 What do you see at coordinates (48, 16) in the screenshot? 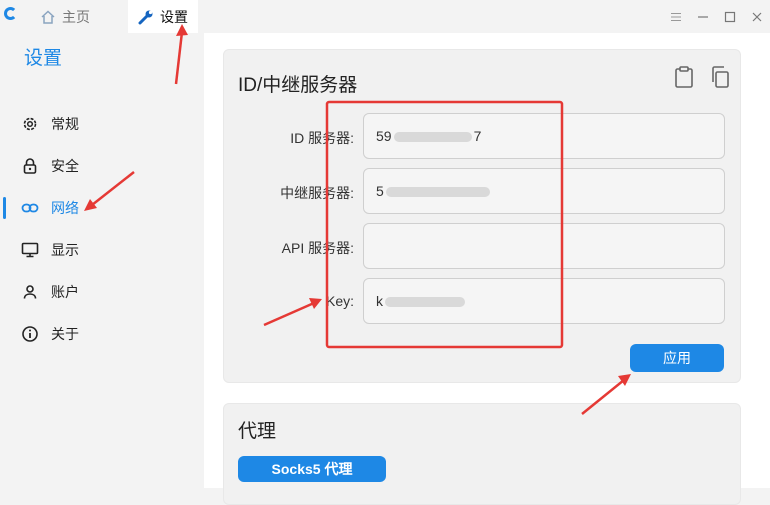
I see `home-icon` at bounding box center [48, 16].